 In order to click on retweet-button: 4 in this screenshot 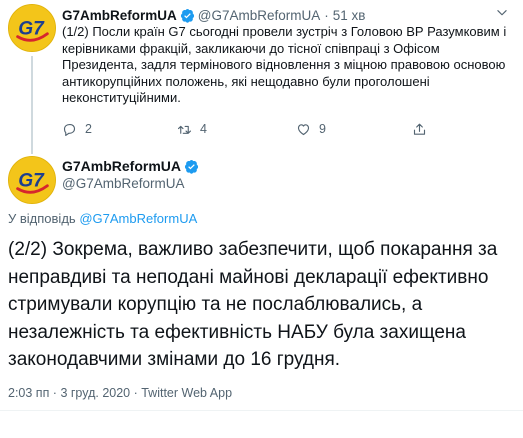, I will do `click(192, 129)`.